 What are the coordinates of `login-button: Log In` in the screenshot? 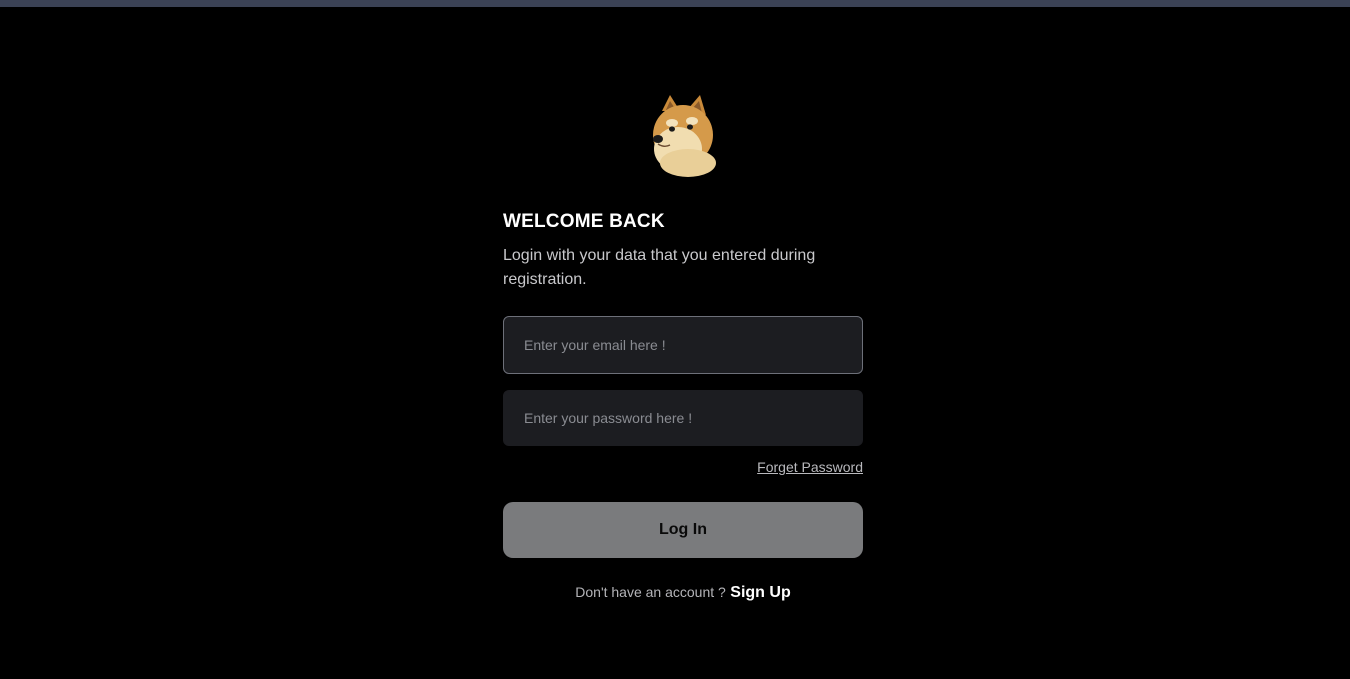 It's located at (683, 530).